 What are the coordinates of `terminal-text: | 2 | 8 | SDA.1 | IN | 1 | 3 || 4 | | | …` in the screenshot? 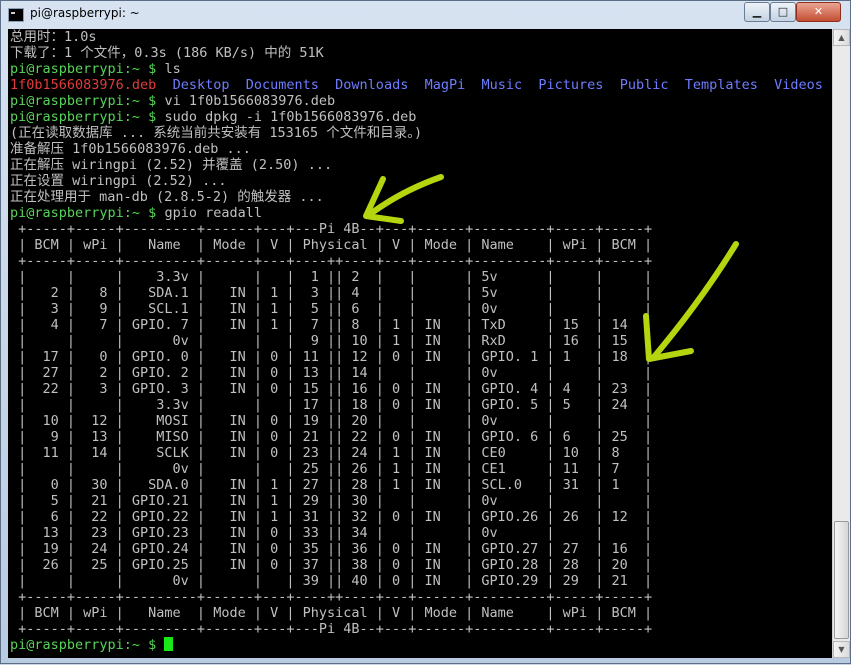 It's located at (331, 293).